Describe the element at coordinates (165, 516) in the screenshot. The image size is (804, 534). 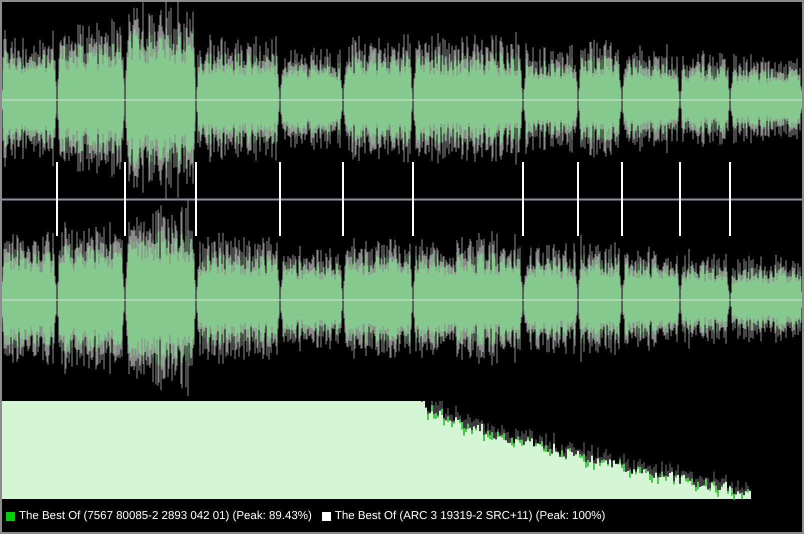
I see `legend-label: The Best Of (7567 80085-2 2893 042 01) (Peak: 89.43%)` at that location.